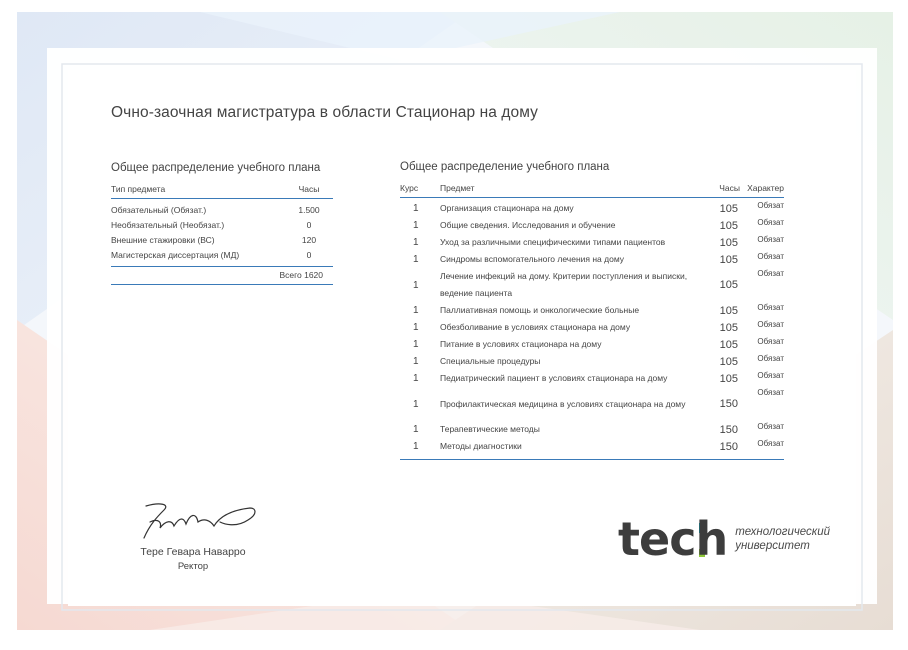  I want to click on col-course: Курс, so click(409, 188).